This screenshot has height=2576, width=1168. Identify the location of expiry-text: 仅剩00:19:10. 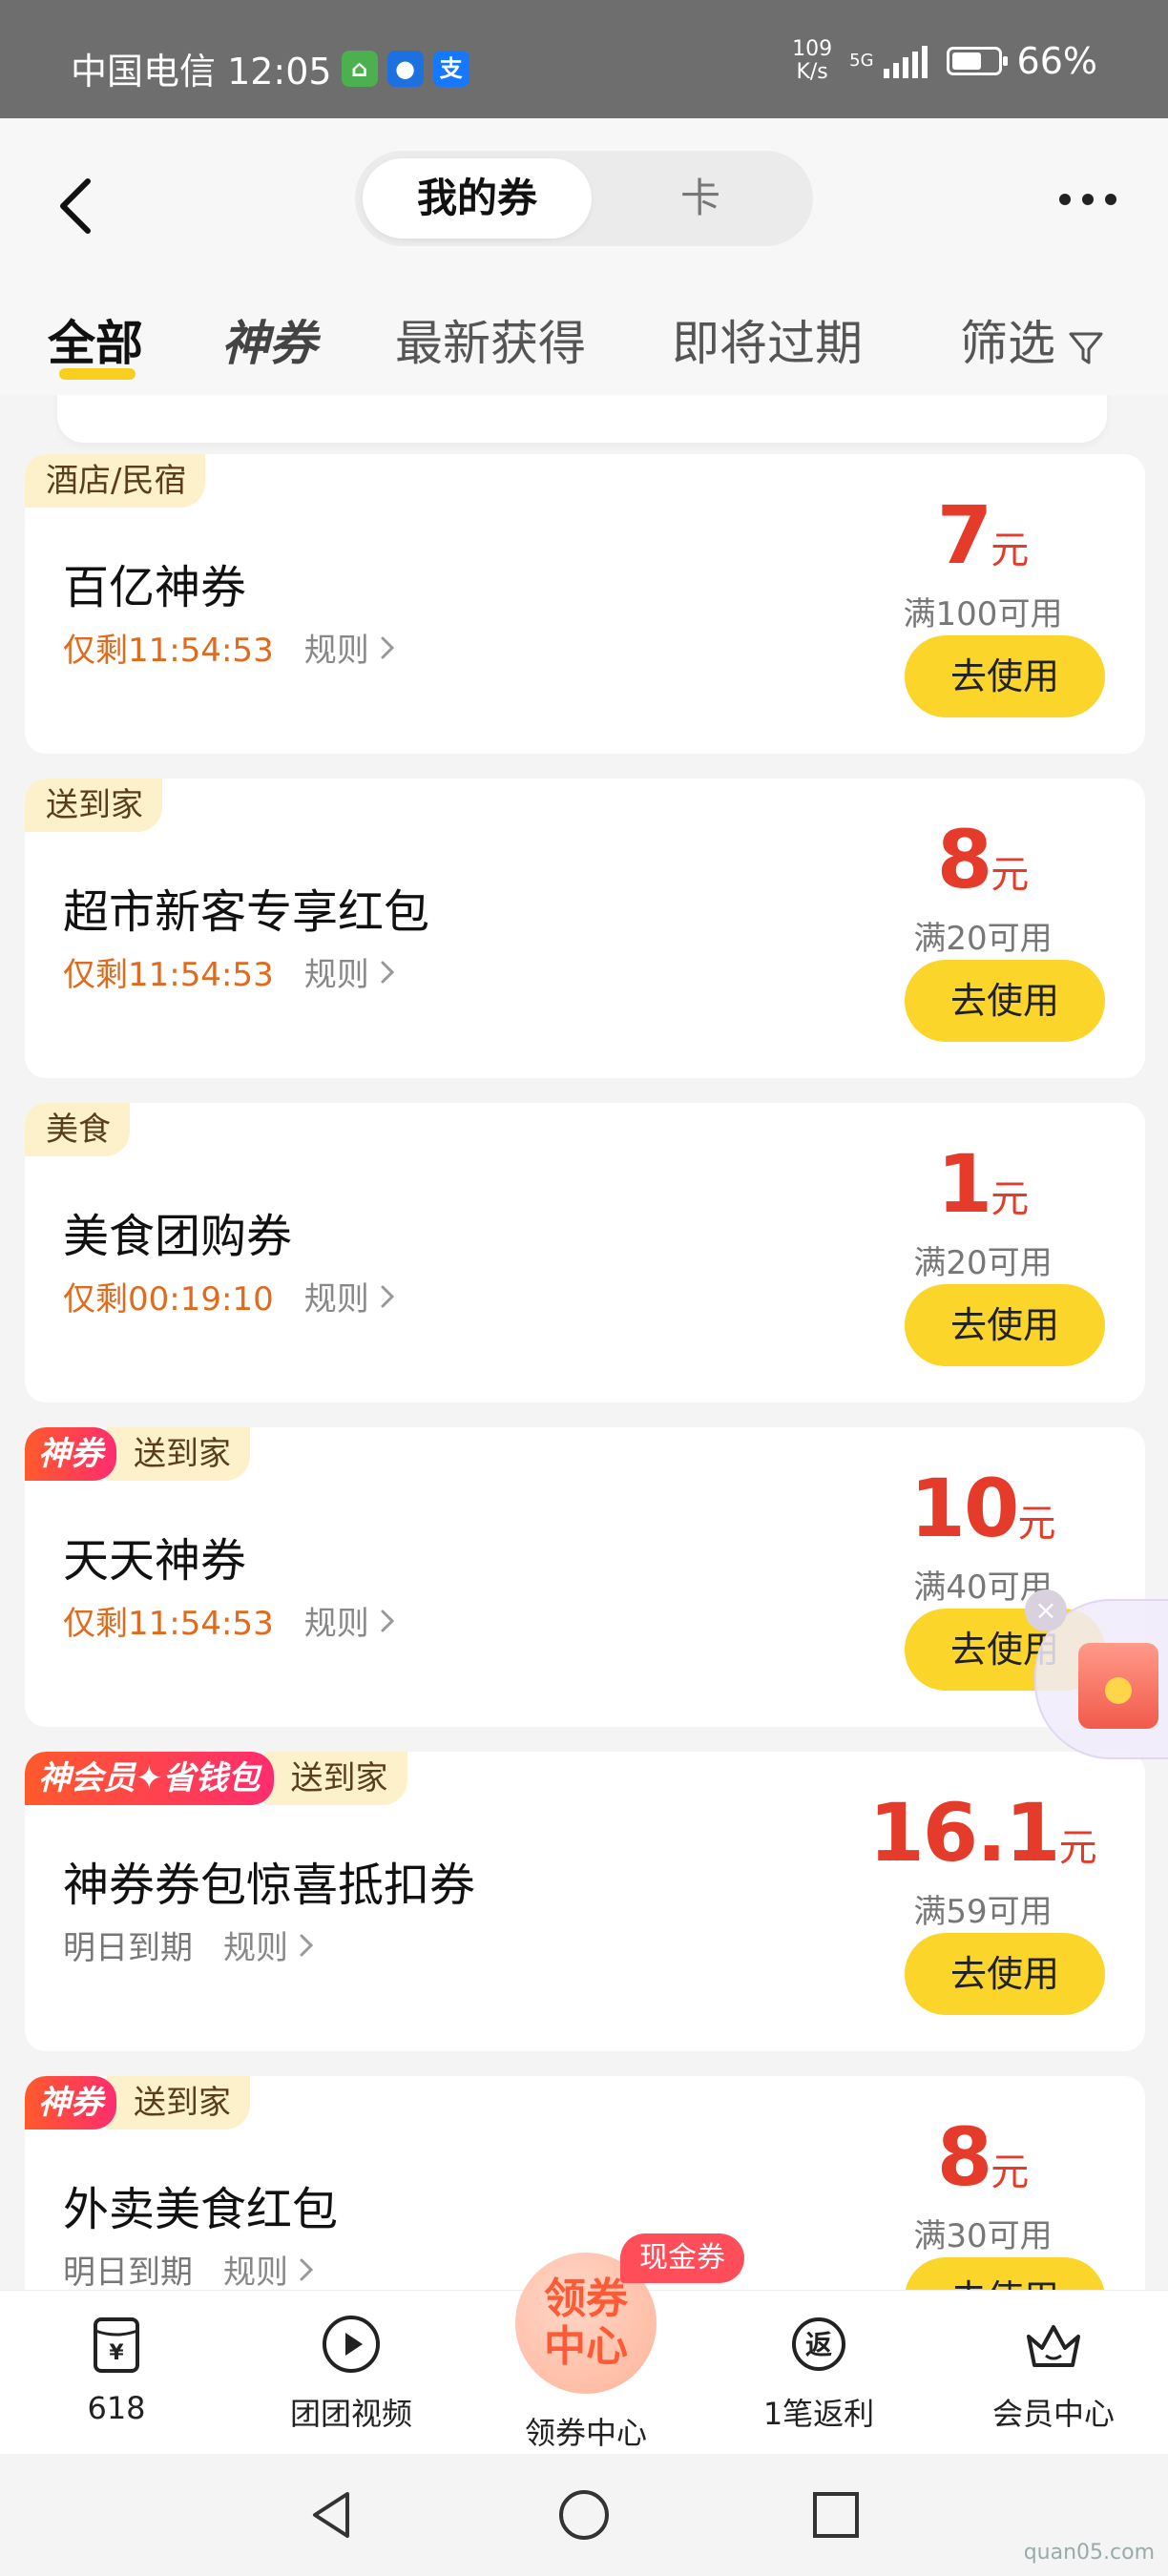
(168, 1299).